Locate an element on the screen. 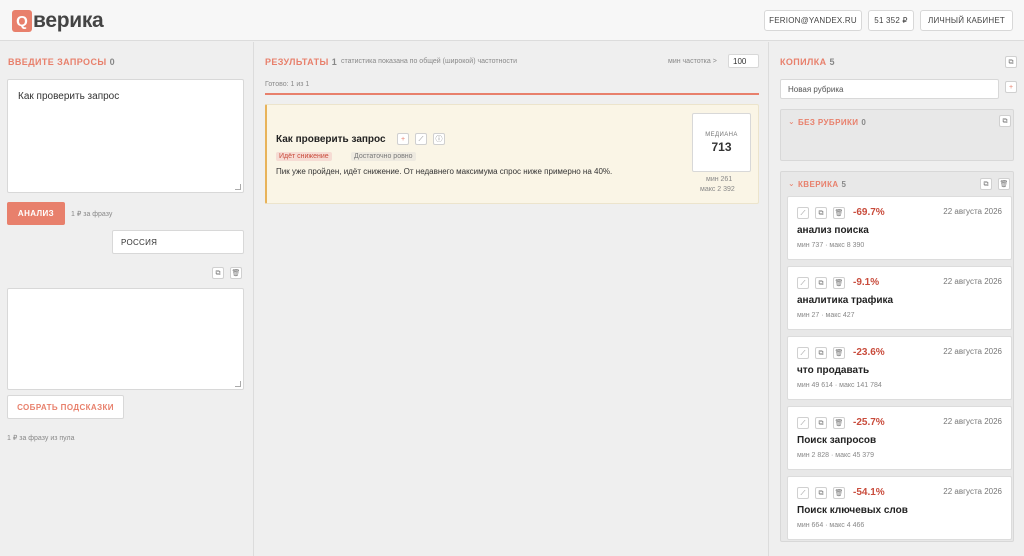 This screenshot has height=556, width=1024. item-stats: мин 737 · макс 8 390 is located at coordinates (831, 245).